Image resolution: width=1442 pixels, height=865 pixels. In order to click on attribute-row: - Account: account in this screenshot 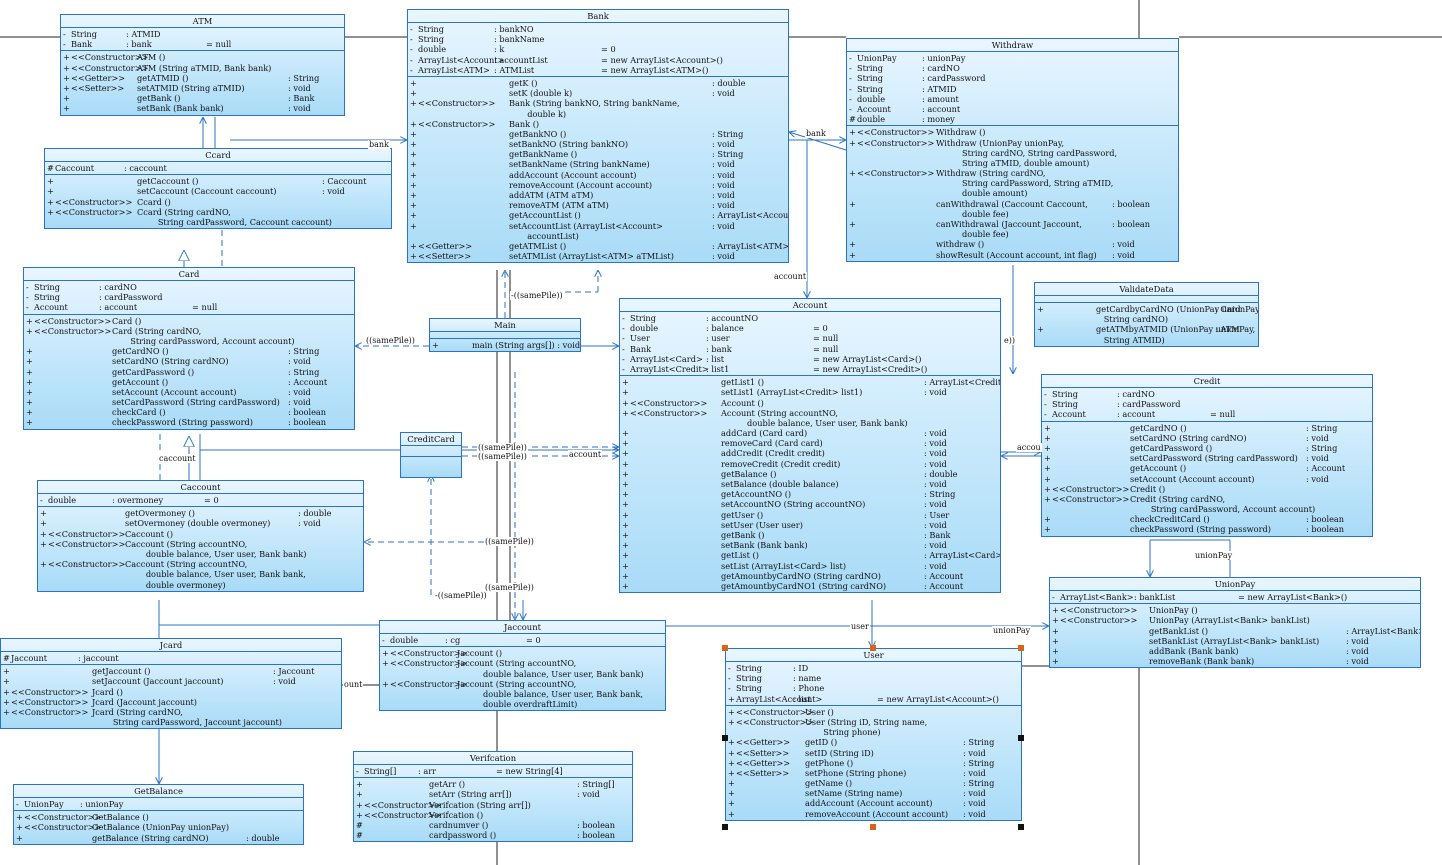, I will do `click(1012, 109)`.